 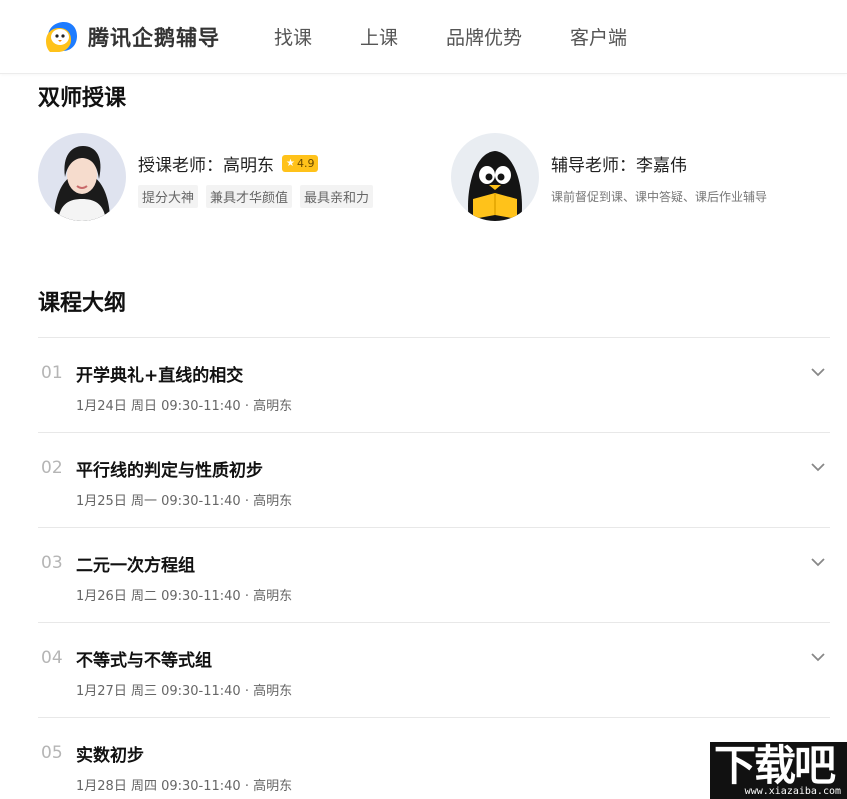 What do you see at coordinates (434, 669) in the screenshot?
I see `lesson-item: 04 不等式与不等式组 1月27日 周三 09:30-11:40 · 高明东` at bounding box center [434, 669].